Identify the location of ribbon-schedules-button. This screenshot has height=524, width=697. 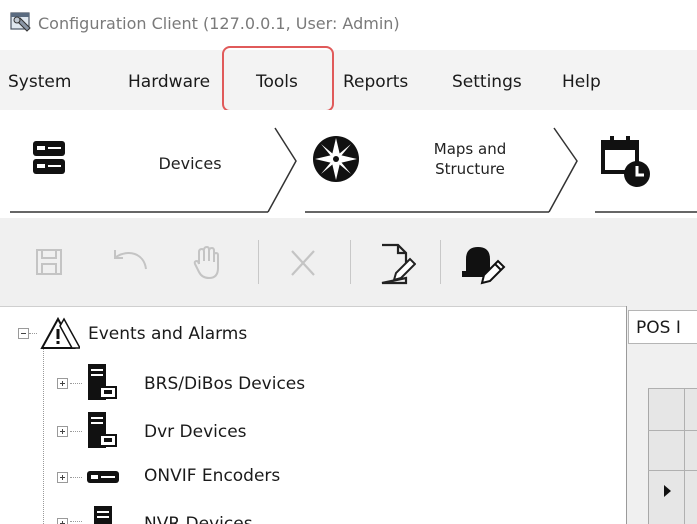
(646, 164).